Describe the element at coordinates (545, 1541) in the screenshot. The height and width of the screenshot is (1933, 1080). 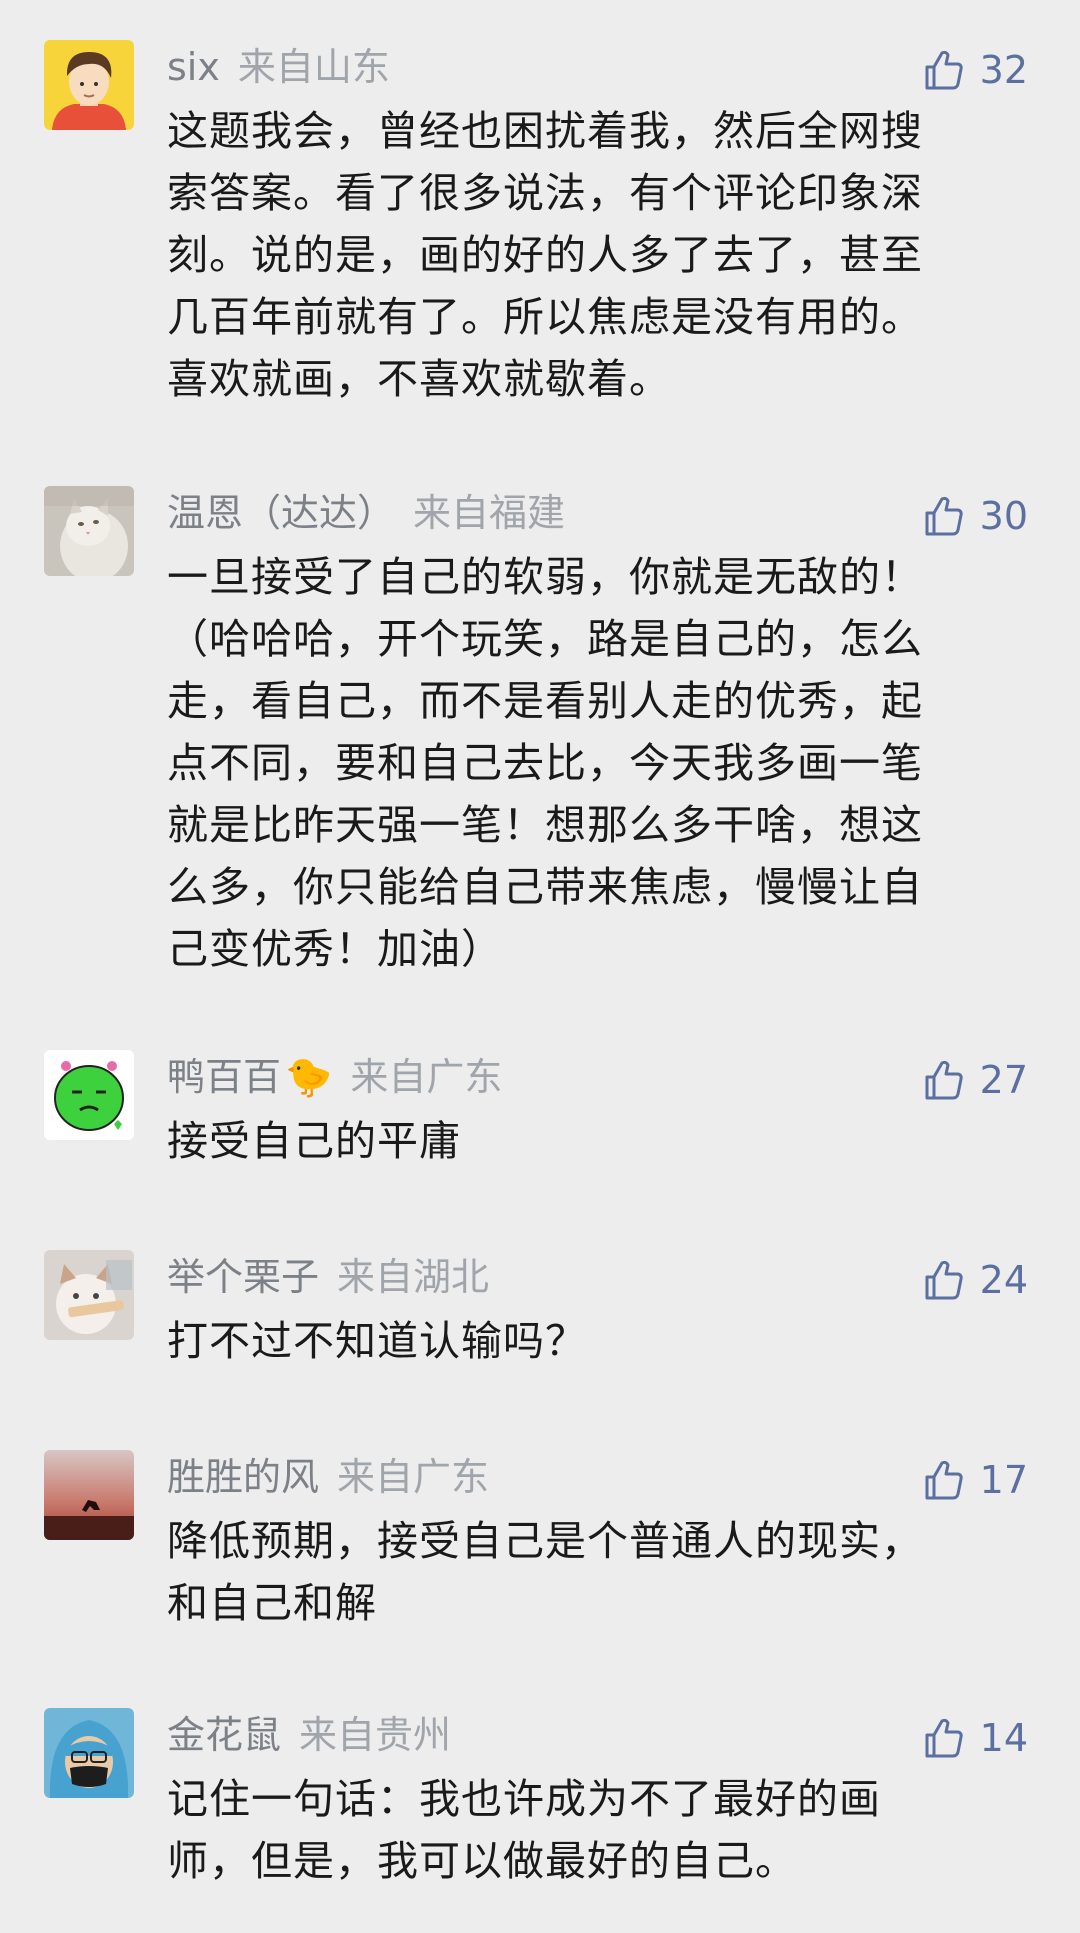
I see `comment-line: 降低预期，接受自己是个普通人的现实，` at that location.